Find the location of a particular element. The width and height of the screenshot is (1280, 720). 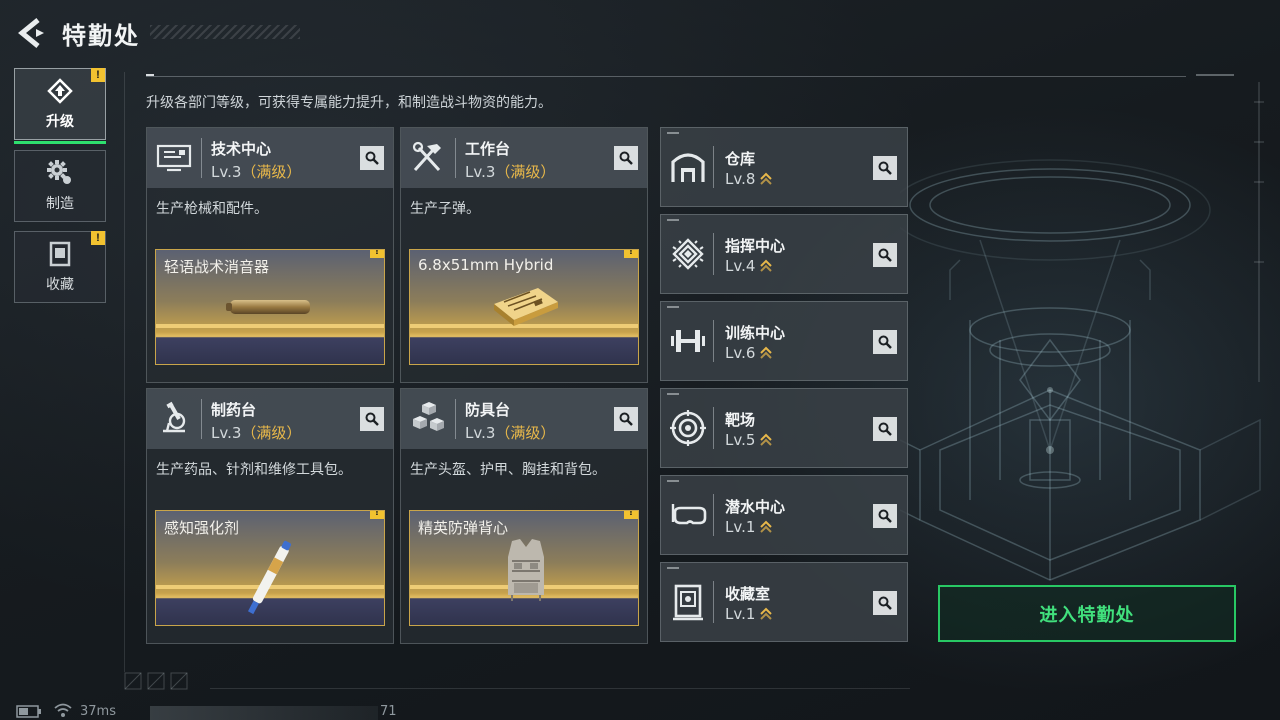

level-value: Lv.6 is located at coordinates (740, 353).